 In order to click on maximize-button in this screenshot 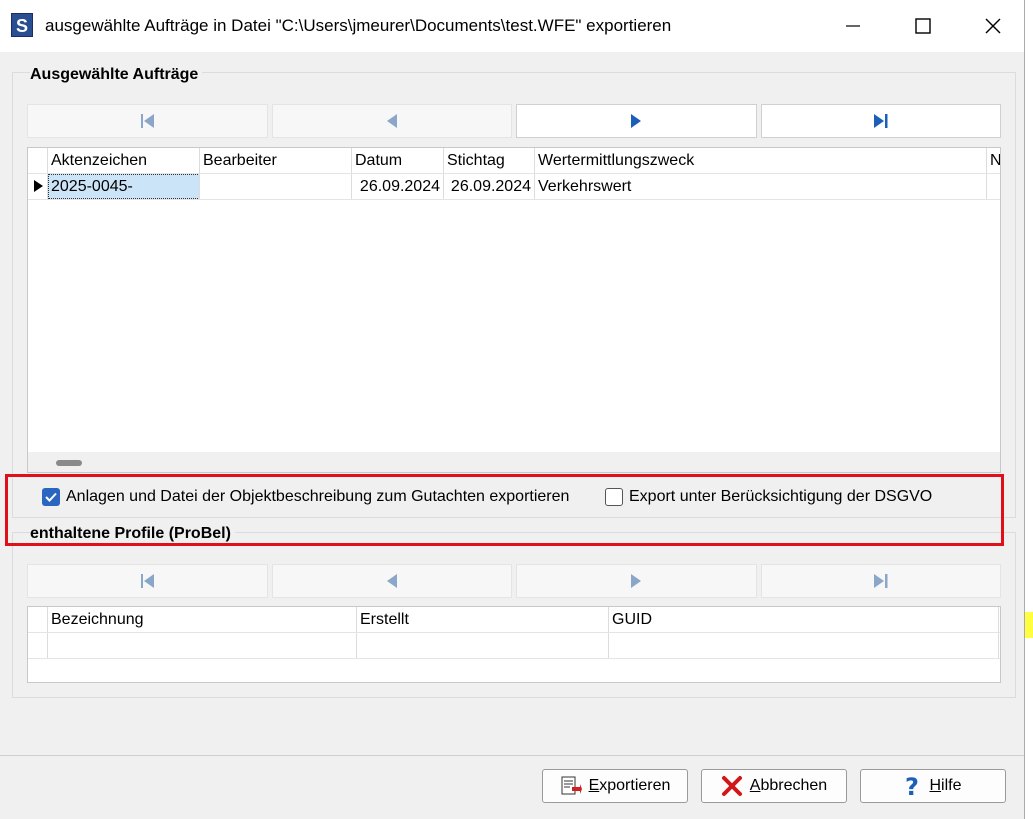, I will do `click(923, 26)`.